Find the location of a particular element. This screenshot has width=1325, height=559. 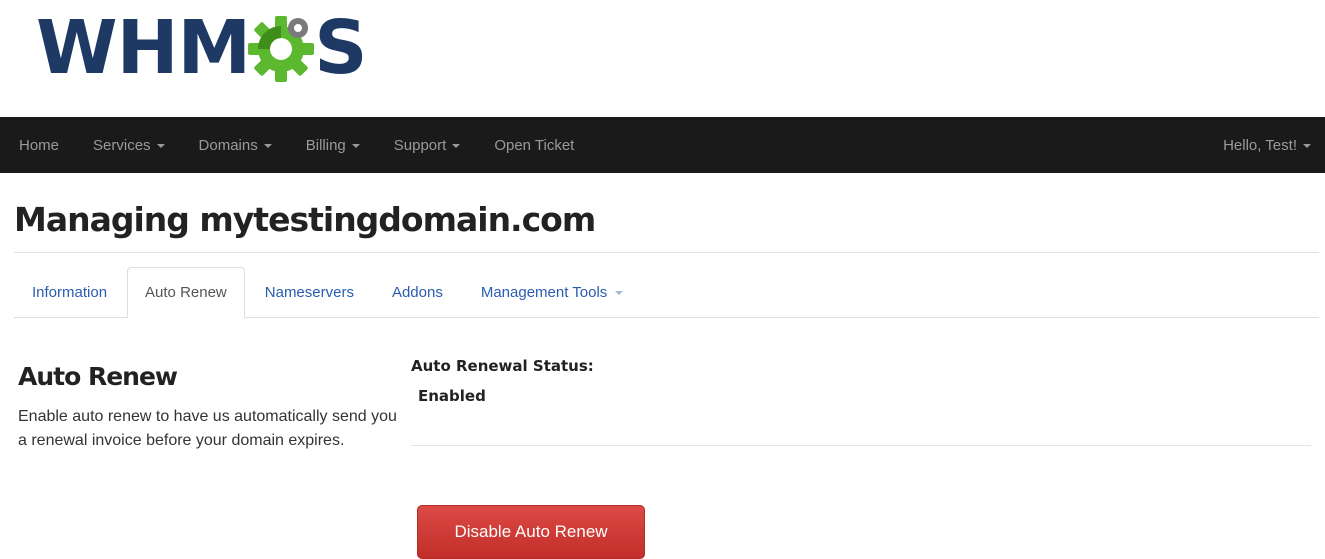

tab-label: Nameservers is located at coordinates (309, 292).